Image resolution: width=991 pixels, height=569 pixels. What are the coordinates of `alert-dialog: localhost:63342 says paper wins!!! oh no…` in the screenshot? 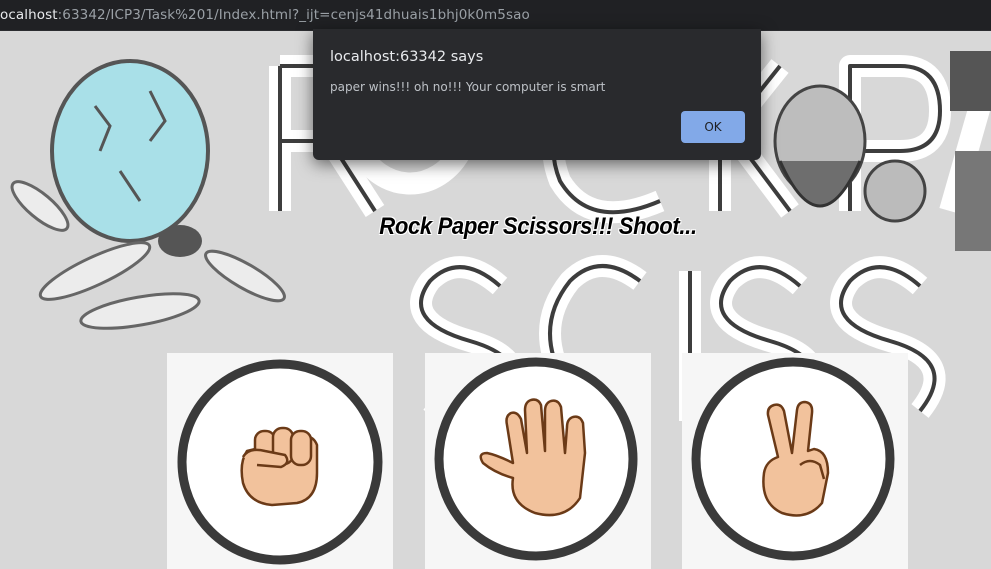 It's located at (537, 94).